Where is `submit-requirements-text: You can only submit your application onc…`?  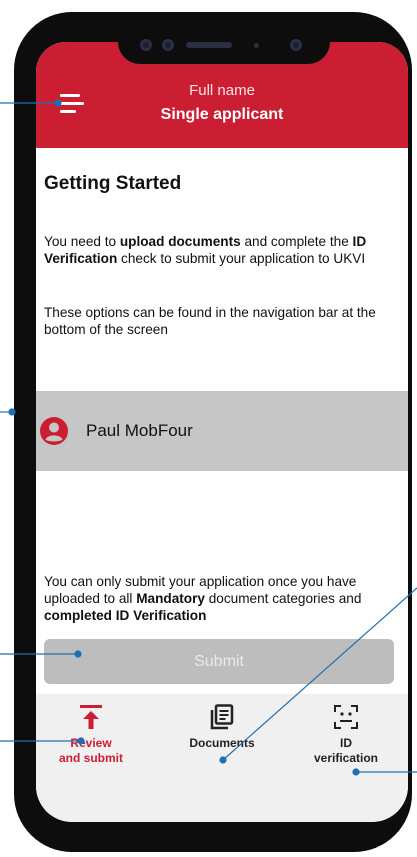
submit-requirements-text: You can only submit your application onc… is located at coordinates (203, 598).